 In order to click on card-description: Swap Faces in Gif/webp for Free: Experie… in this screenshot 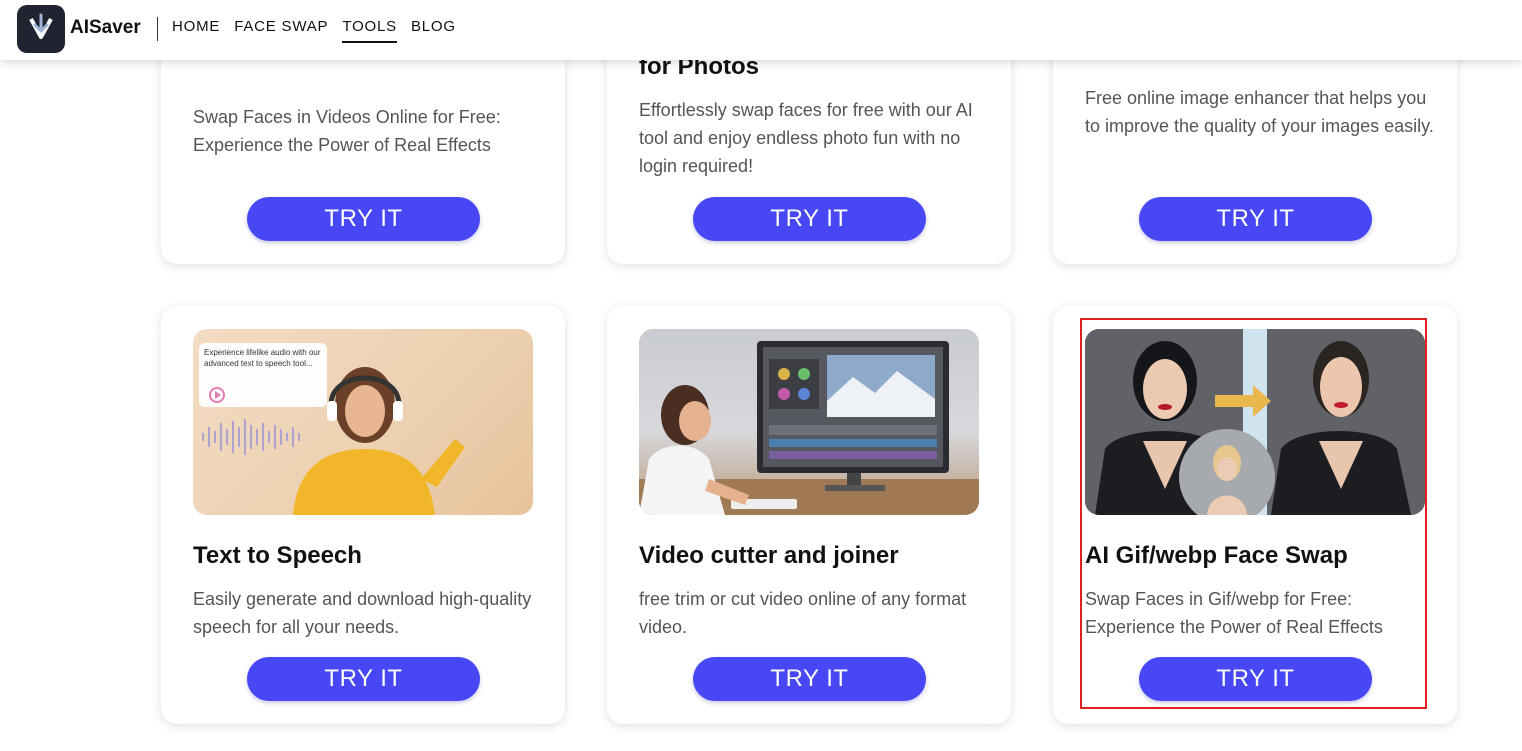, I will do `click(1234, 613)`.